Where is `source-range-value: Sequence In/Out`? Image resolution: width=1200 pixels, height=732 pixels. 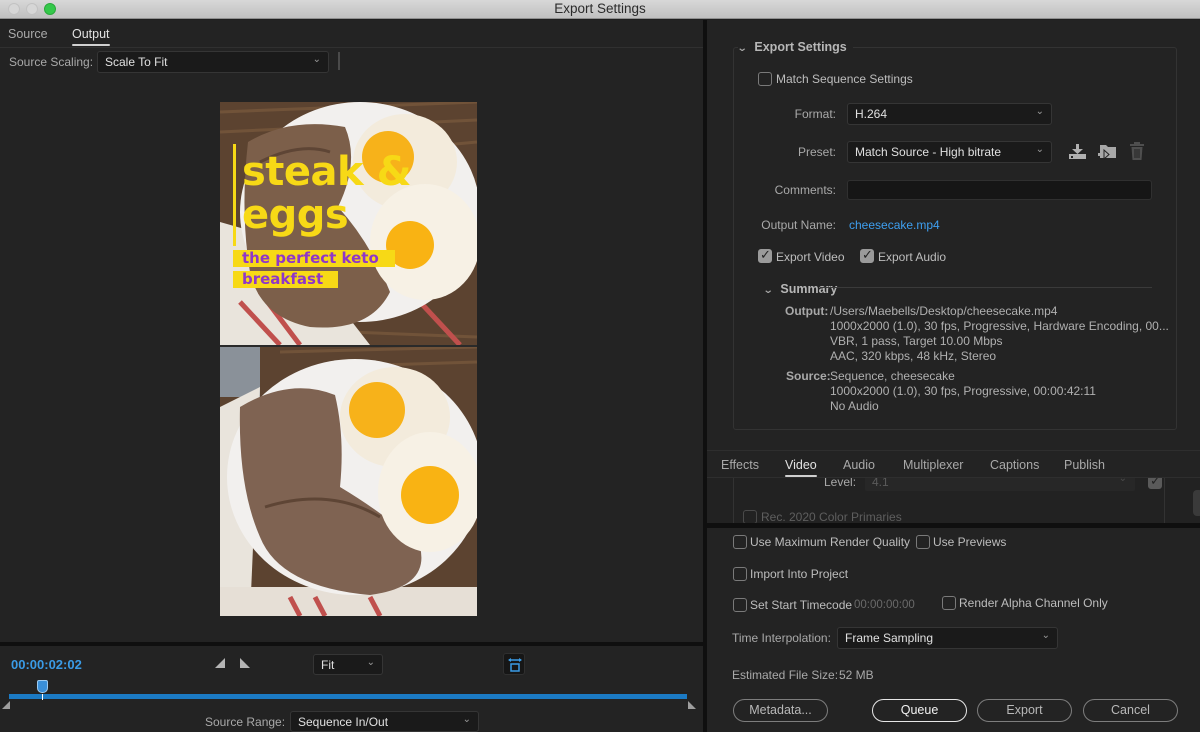 source-range-value: Sequence In/Out is located at coordinates (343, 722).